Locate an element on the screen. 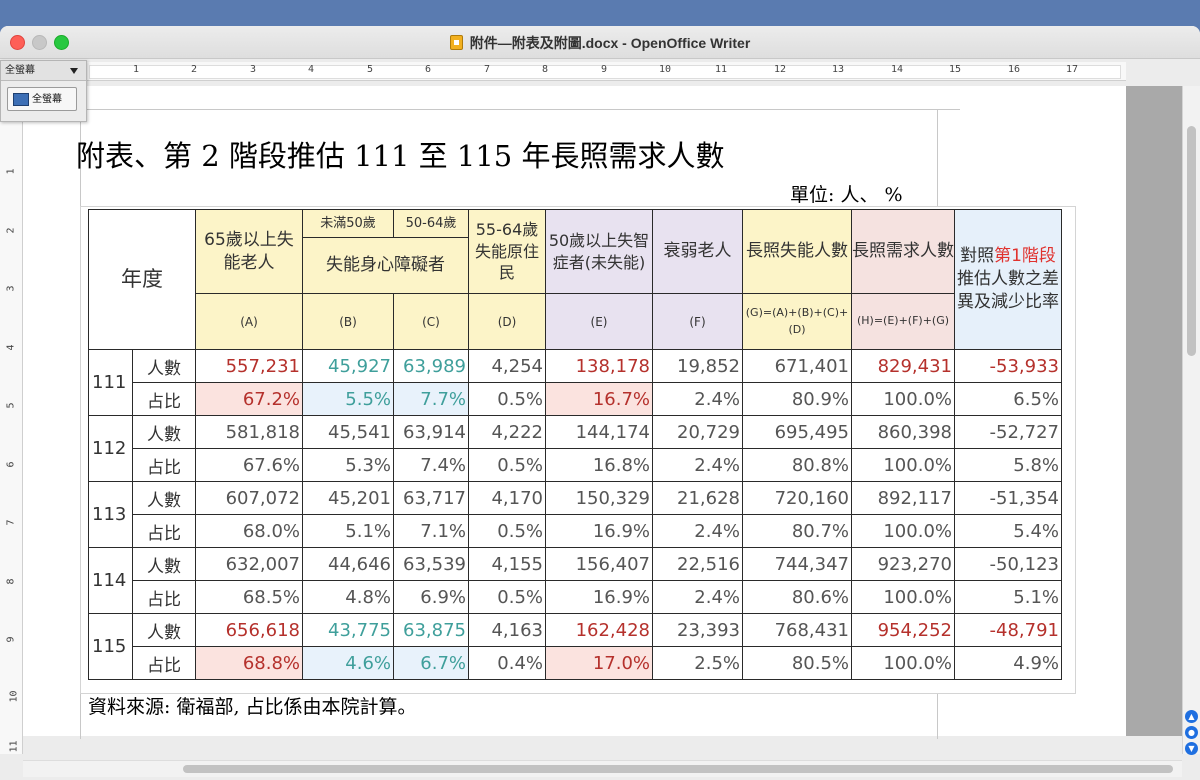 This screenshot has width=1200, height=780. ruler-number: 13 is located at coordinates (838, 69).